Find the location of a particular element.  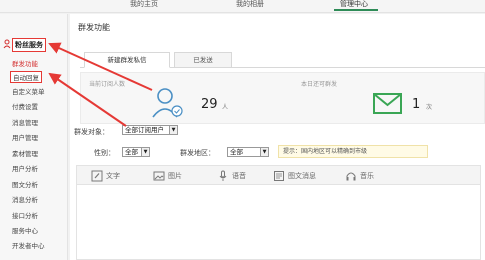

tool-music-label: 音乐 is located at coordinates (367, 176).